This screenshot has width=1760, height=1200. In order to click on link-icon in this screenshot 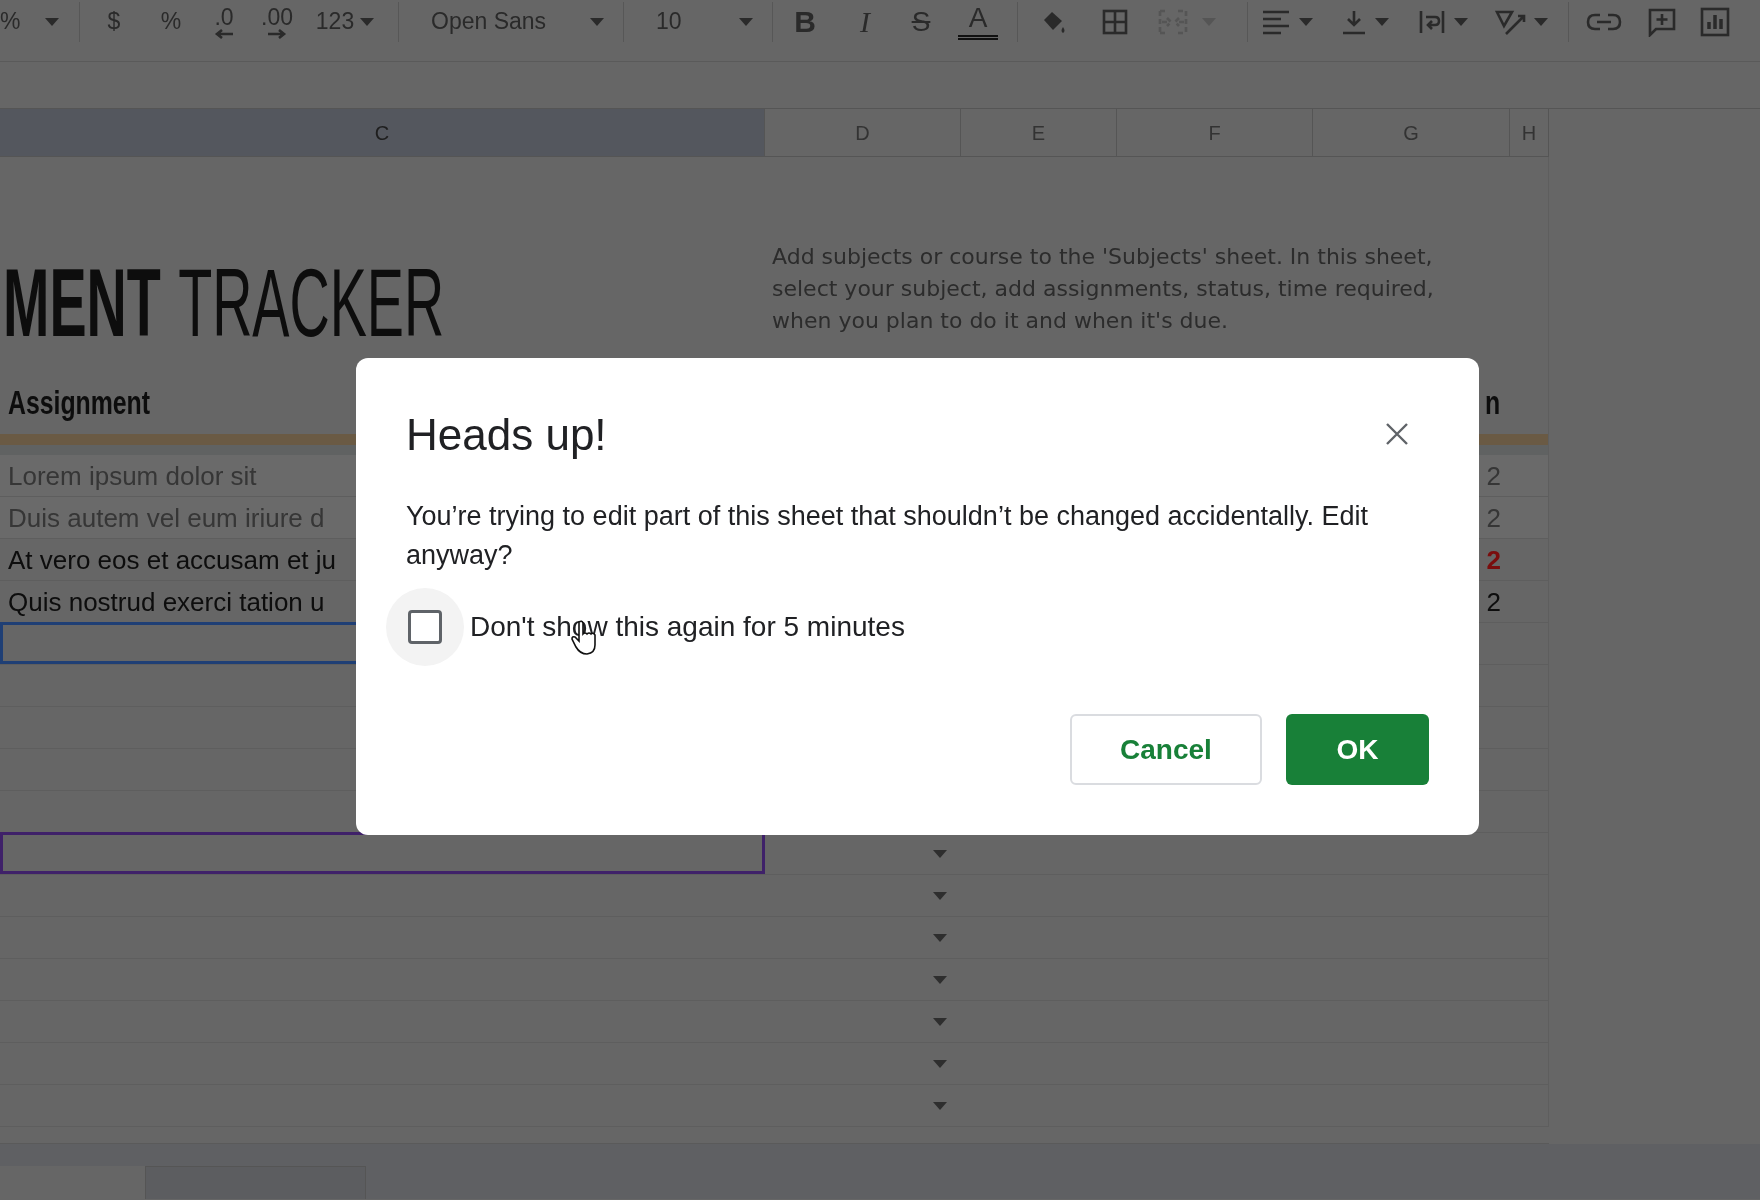, I will do `click(1604, 21)`.